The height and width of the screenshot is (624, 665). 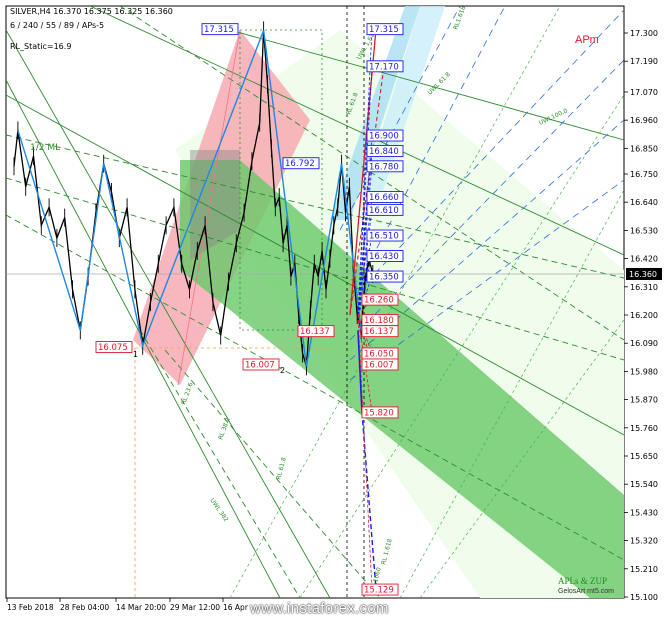 What do you see at coordinates (644, 287) in the screenshot?
I see `y-tick-label: 16.310` at bounding box center [644, 287].